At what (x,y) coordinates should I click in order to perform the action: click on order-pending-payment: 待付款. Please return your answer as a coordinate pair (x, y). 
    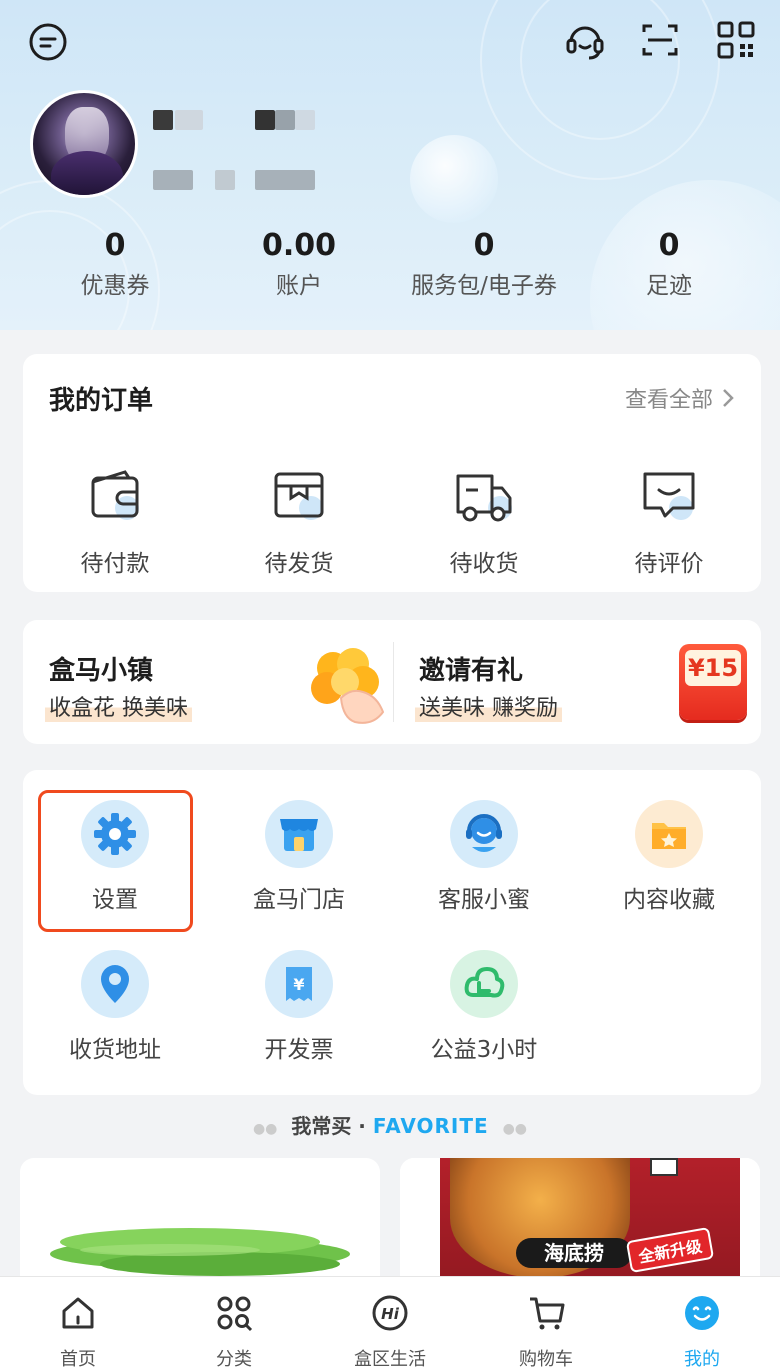
    Looking at the image, I should click on (115, 520).